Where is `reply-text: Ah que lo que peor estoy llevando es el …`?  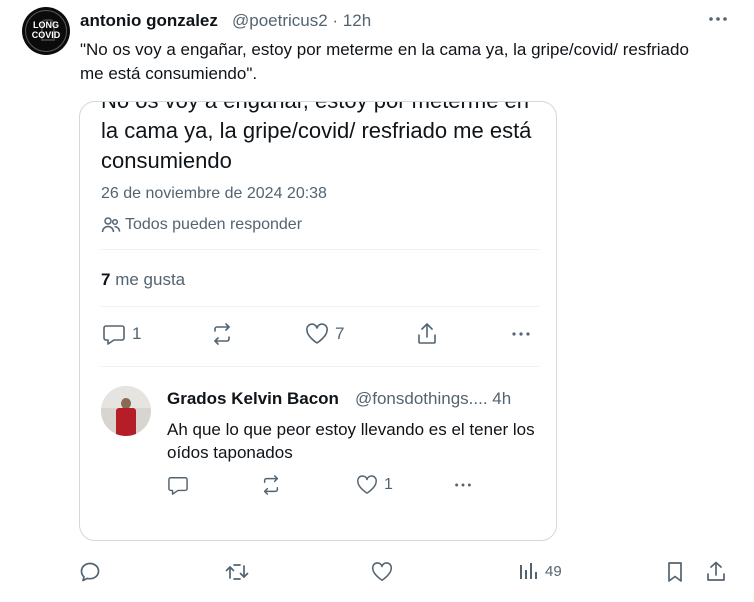 reply-text: Ah que lo que peor estoy llevando es el … is located at coordinates (351, 441).